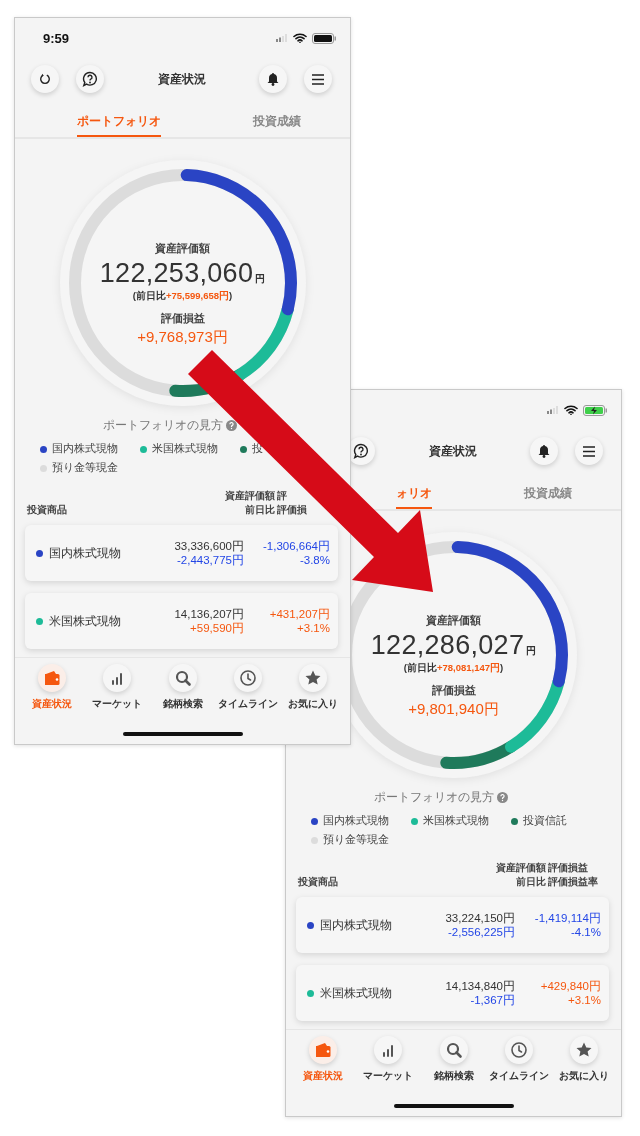  Describe the element at coordinates (210, 560) in the screenshot. I see `day-change-amount: -2,443,775円` at that location.